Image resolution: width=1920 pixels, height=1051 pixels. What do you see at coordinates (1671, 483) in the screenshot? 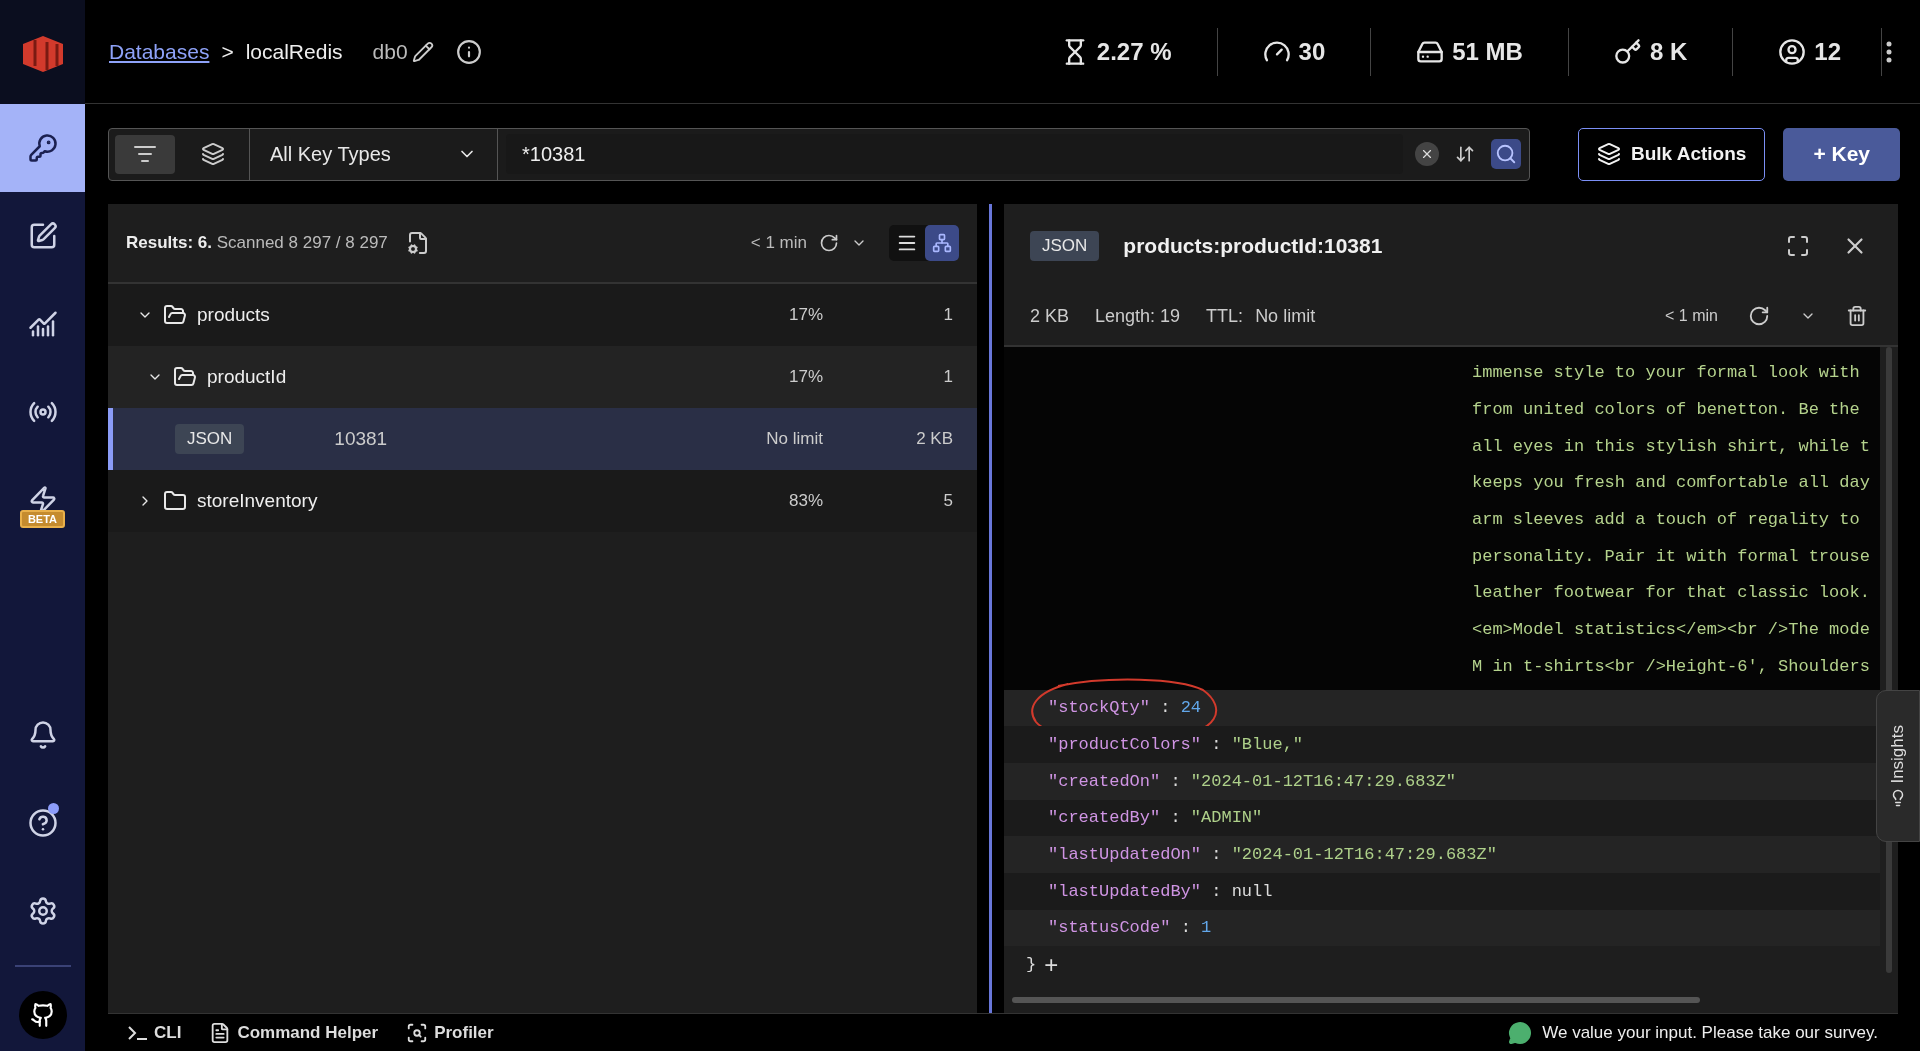
I see `json-string-line: keeps you fresh and comfortable all day` at bounding box center [1671, 483].